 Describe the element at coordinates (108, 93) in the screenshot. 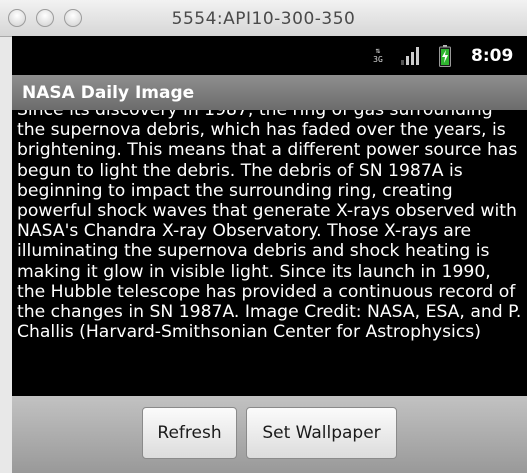

I see `app-title: NASA Daily Image` at that location.